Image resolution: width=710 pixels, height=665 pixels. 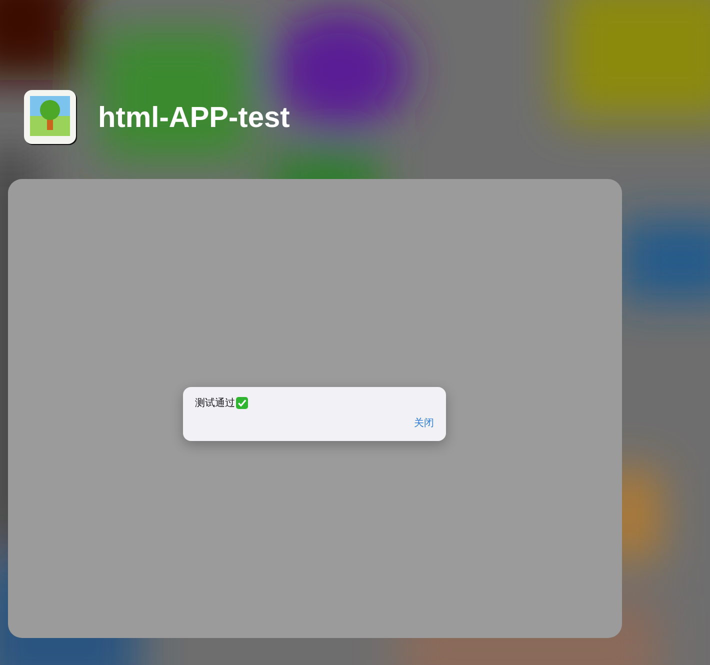 I want to click on close-button: 关闭, so click(x=424, y=423).